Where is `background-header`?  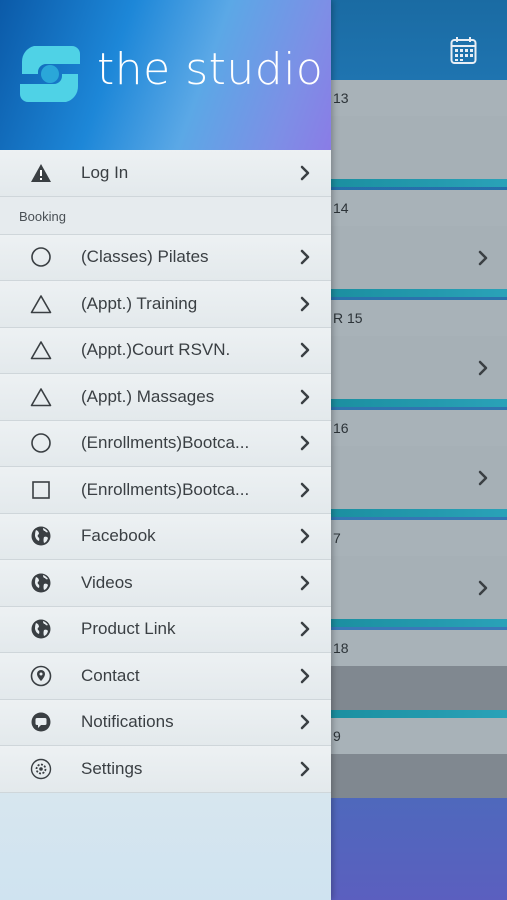 background-header is located at coordinates (419, 40).